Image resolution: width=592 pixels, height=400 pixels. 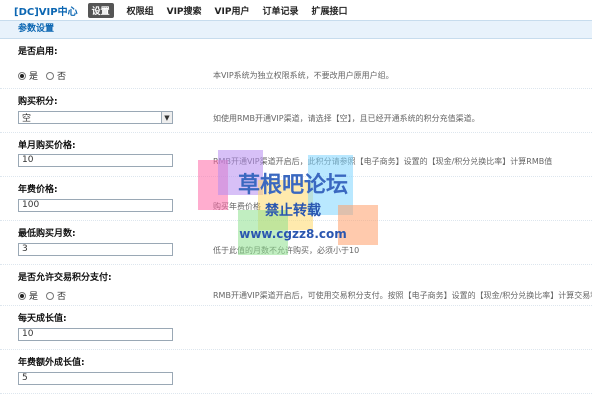 I want to click on annual-growth-input: 5, so click(x=95, y=378).